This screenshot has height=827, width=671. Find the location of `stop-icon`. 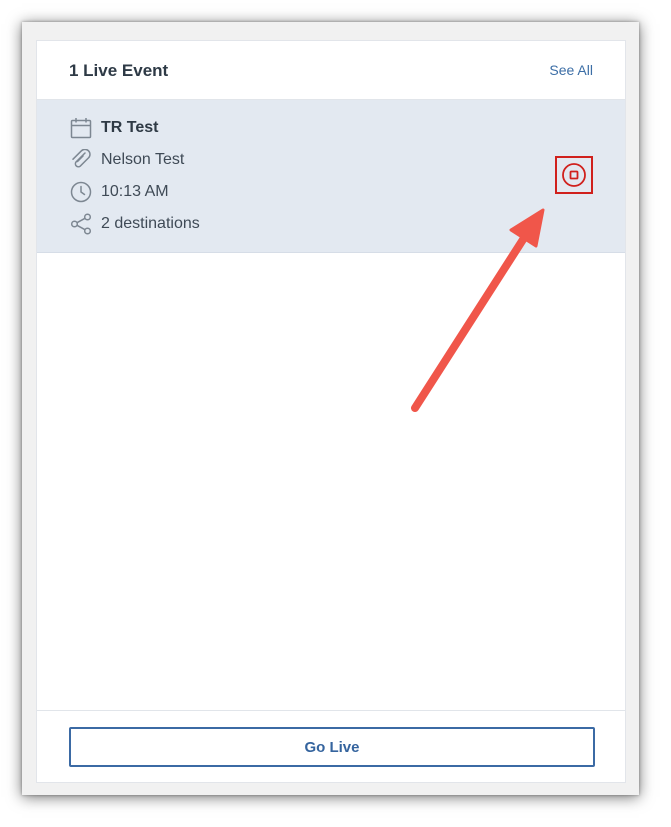

stop-icon is located at coordinates (574, 175).